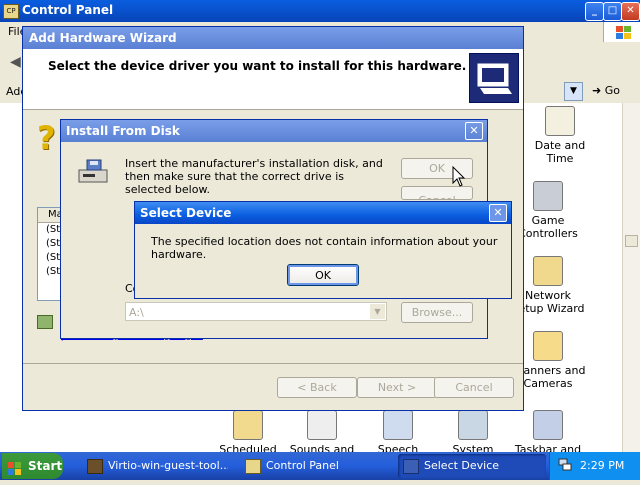 The height and width of the screenshot is (485, 640). Describe the element at coordinates (474, 131) in the screenshot. I see `install-from-disk-close-button: ✕` at that location.